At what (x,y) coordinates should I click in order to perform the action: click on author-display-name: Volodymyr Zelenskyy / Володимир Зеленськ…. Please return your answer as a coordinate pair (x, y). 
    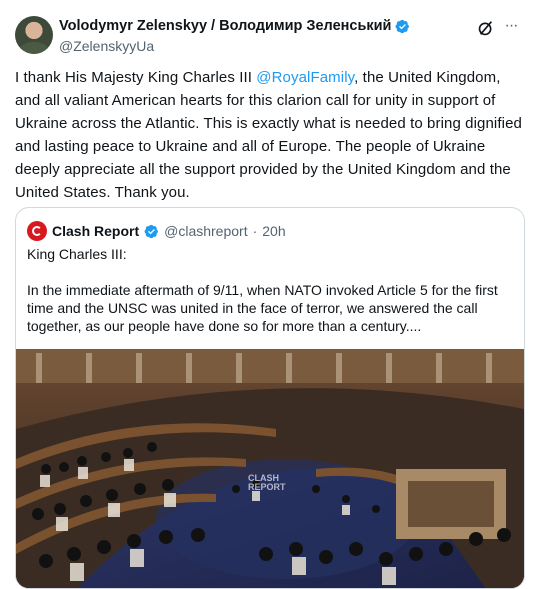
    Looking at the image, I should click on (225, 26).